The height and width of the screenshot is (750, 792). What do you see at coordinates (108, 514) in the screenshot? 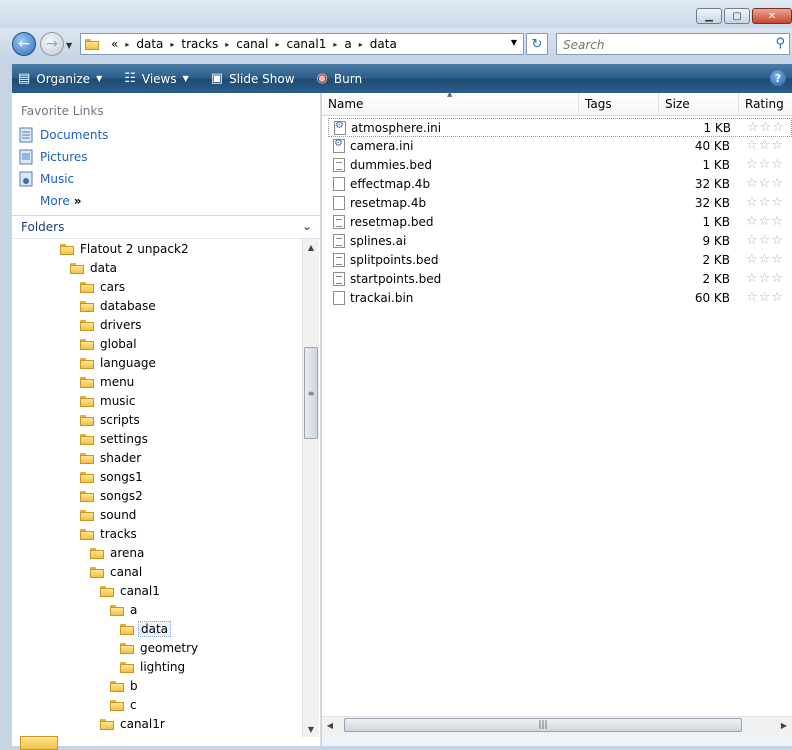
I see `folder-tree-item: sound` at bounding box center [108, 514].